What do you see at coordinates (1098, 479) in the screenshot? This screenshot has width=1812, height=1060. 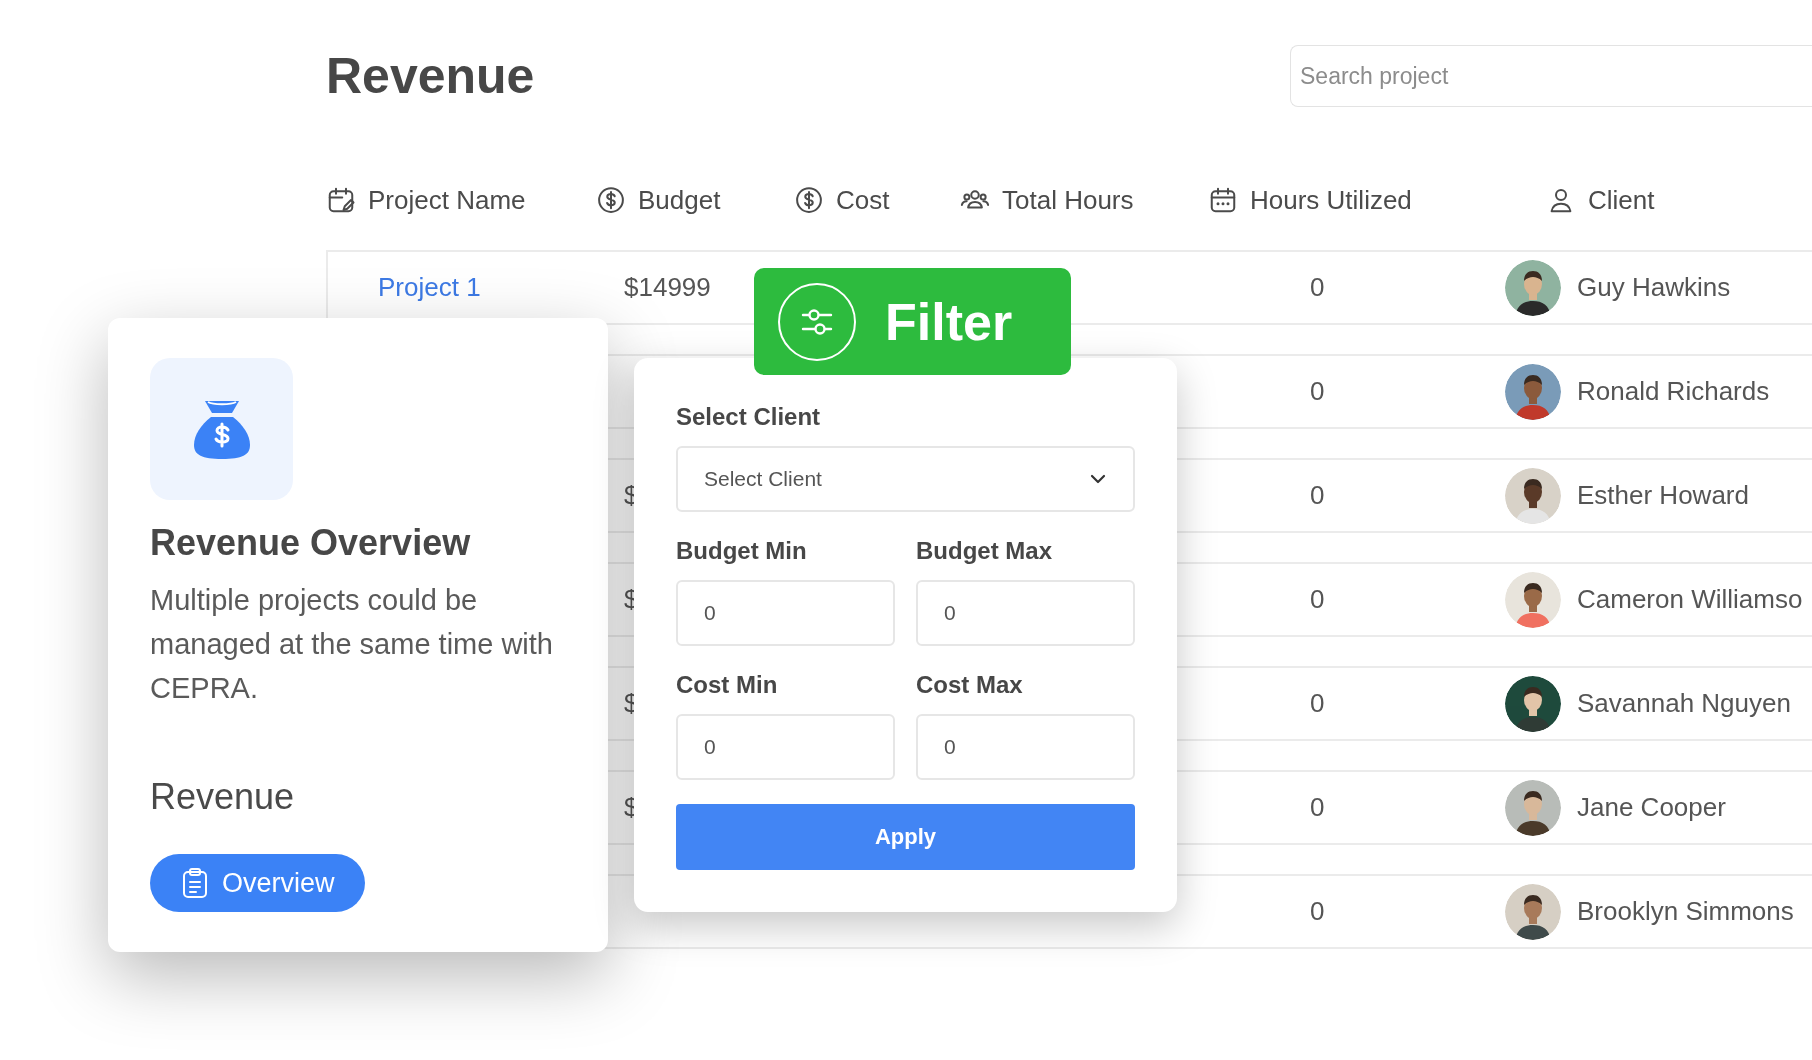 I see `chevron-down-icon` at bounding box center [1098, 479].